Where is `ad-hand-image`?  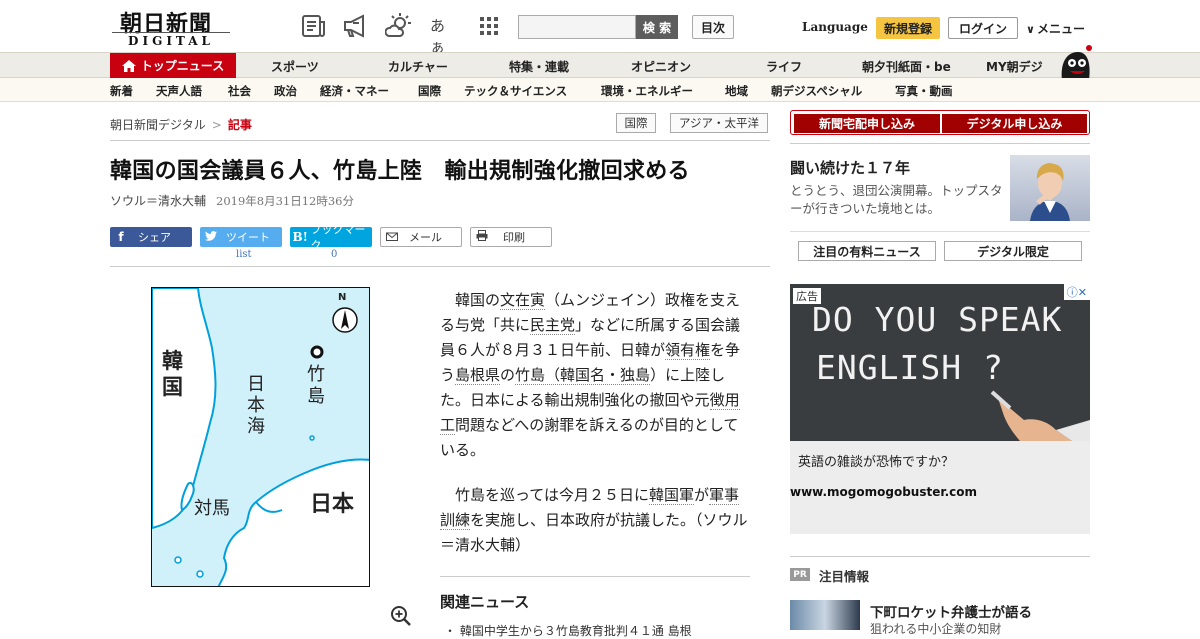
ad-hand-image is located at coordinates (1040, 415).